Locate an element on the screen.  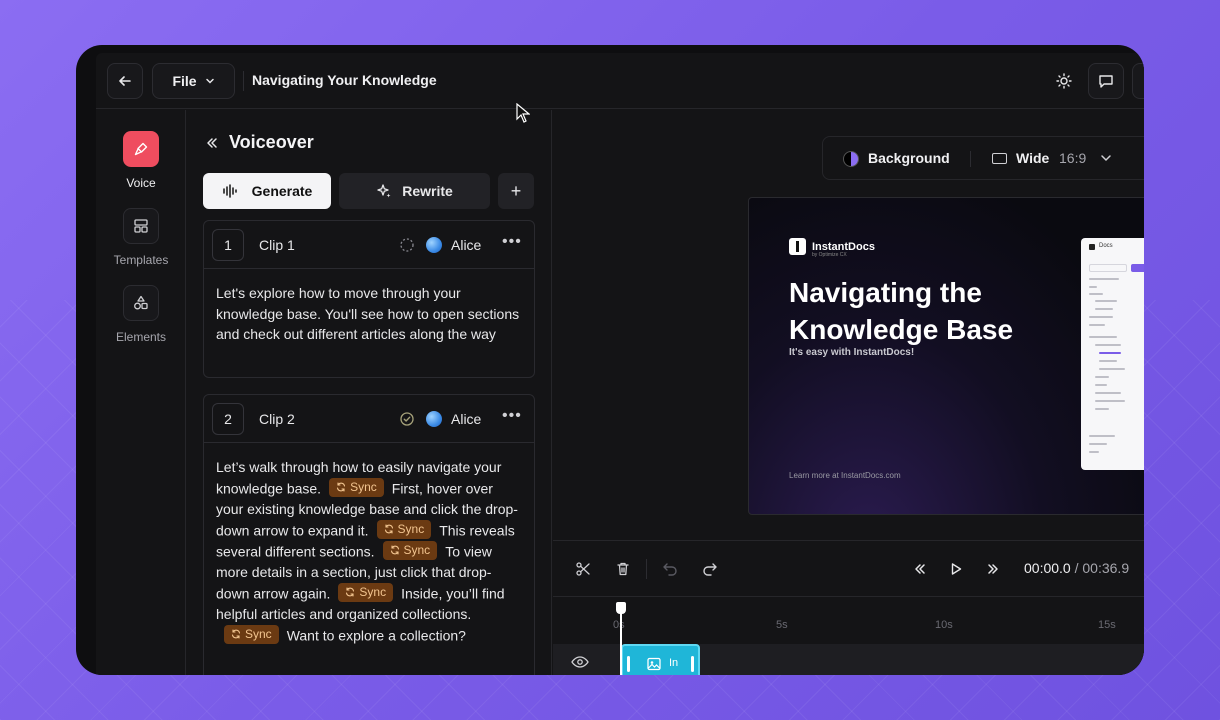
comment-icon is located at coordinates (1106, 81).